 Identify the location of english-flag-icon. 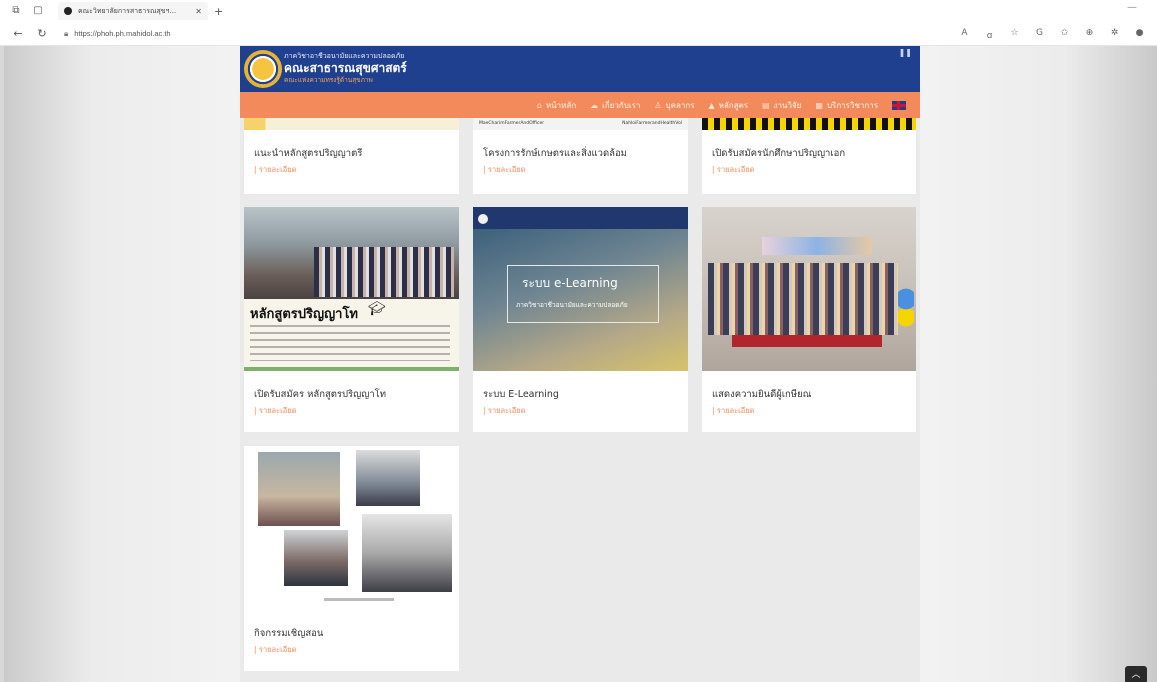
(899, 105).